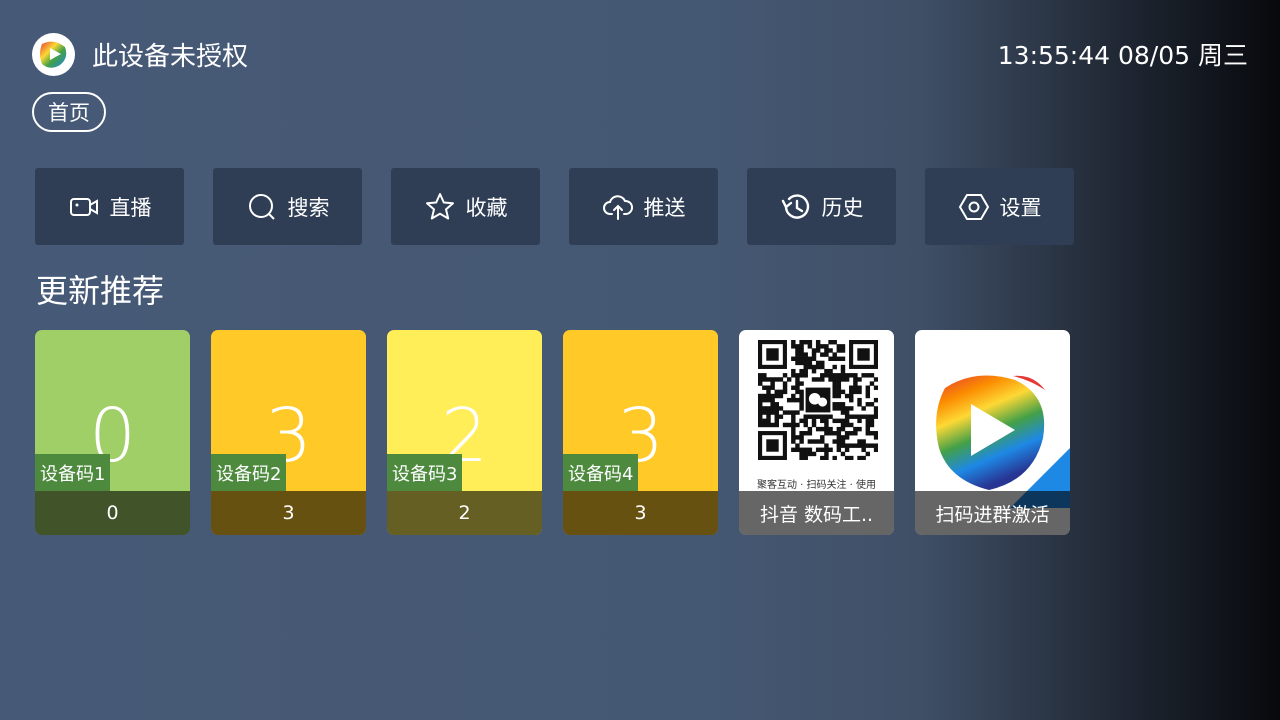 This screenshot has height=720, width=1280. What do you see at coordinates (640, 432) in the screenshot?
I see `device-code-card-4: 3 设备码4 3` at bounding box center [640, 432].